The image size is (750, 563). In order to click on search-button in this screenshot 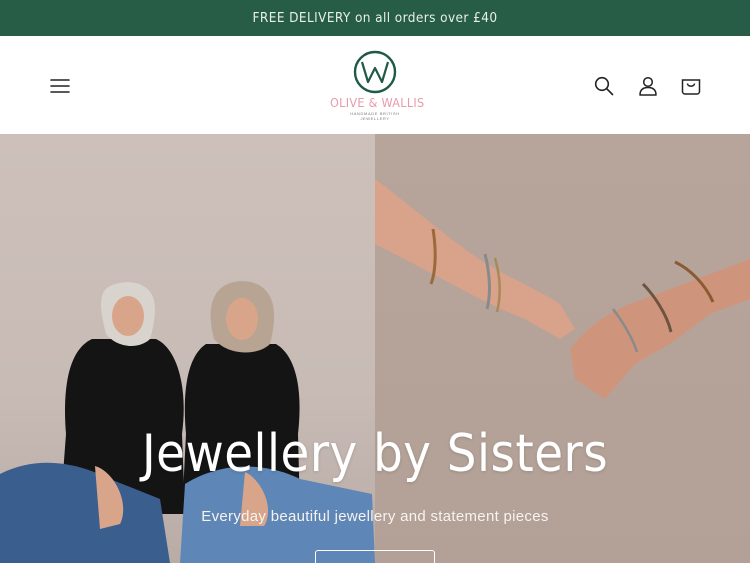, I will do `click(604, 86)`.